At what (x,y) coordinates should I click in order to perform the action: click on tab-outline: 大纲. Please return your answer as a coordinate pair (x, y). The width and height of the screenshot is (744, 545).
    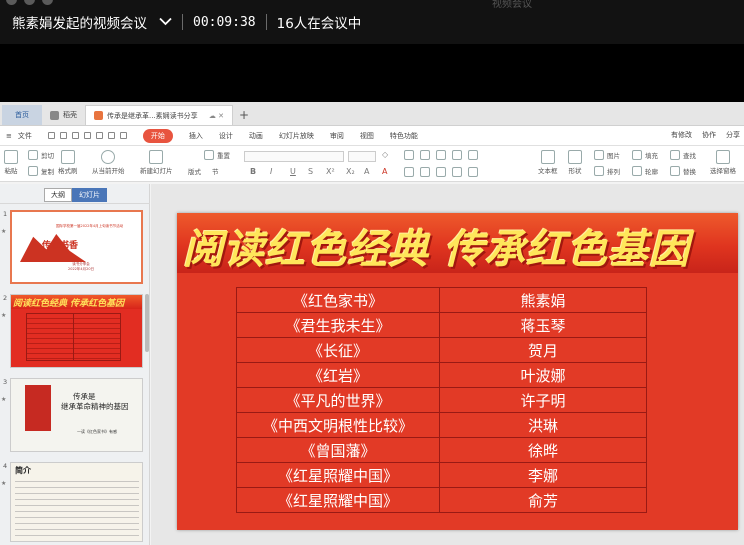
    Looking at the image, I should click on (58, 195).